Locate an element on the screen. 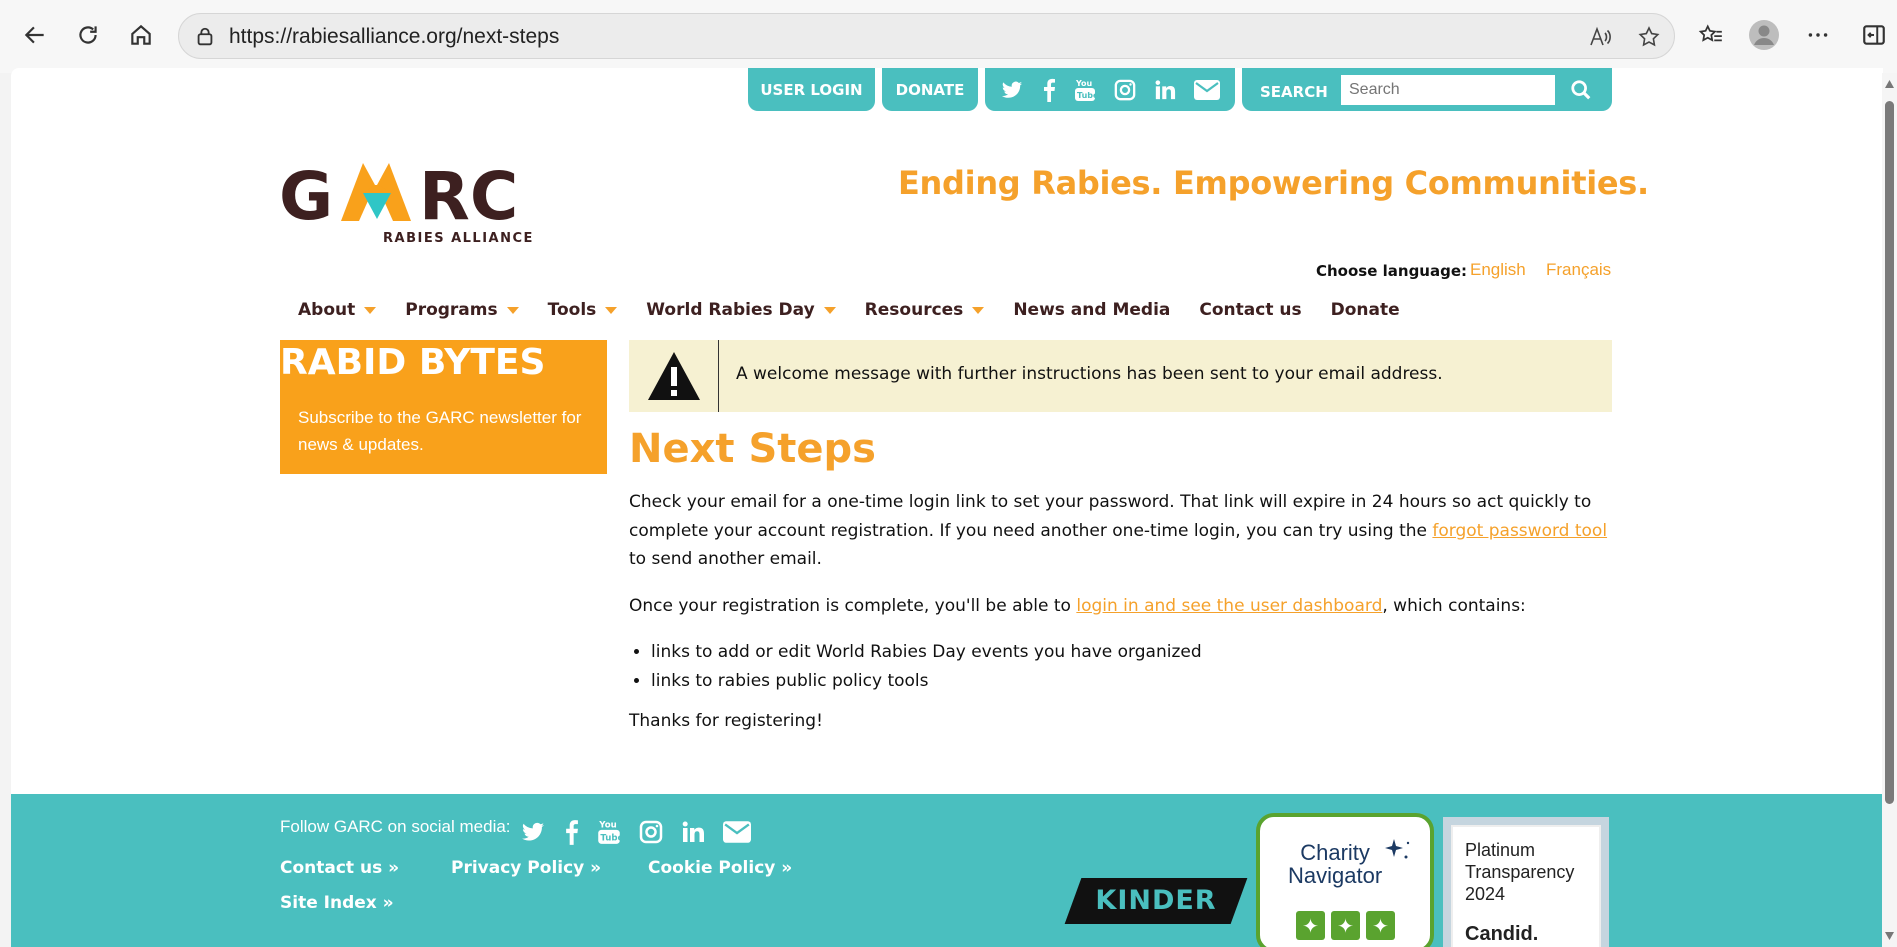 The width and height of the screenshot is (1897, 947). forgot-password-link: forgot password tool is located at coordinates (1519, 531).